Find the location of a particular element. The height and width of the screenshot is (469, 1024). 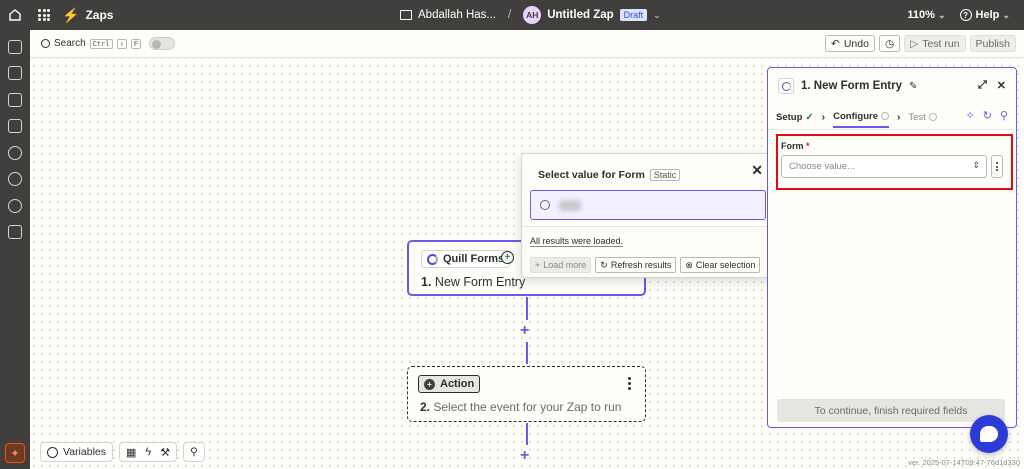

more-options-icon is located at coordinates (629, 383).